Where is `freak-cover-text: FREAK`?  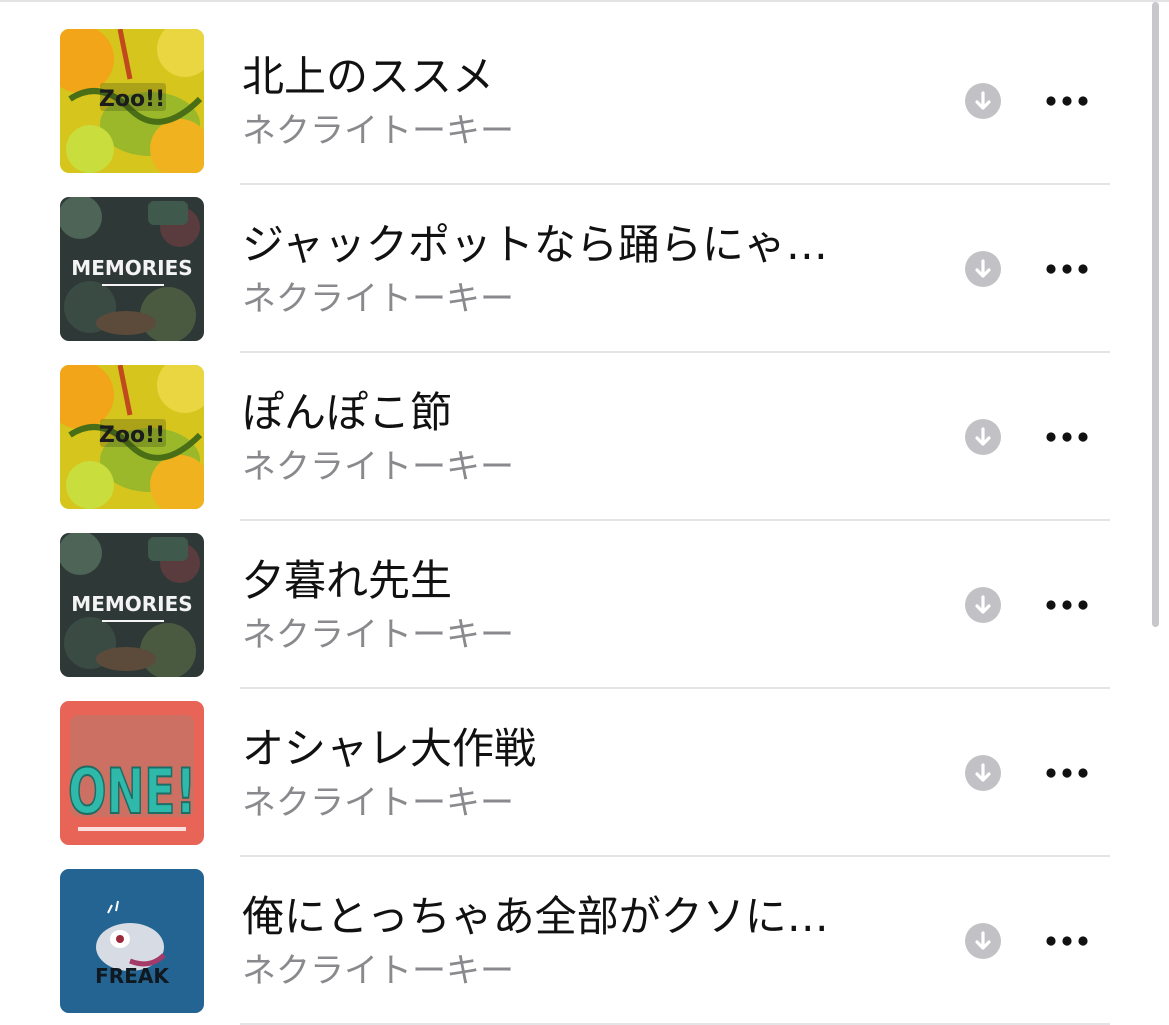 freak-cover-text: FREAK is located at coordinates (132, 976).